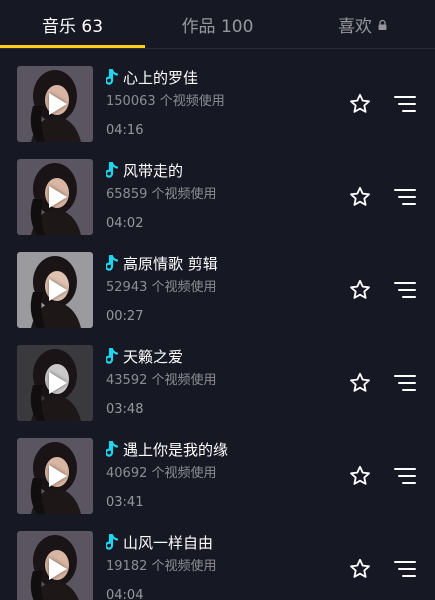 Image resolution: width=435 pixels, height=600 pixels. What do you see at coordinates (168, 542) in the screenshot?
I see `song-title: 山风一样自由` at bounding box center [168, 542].